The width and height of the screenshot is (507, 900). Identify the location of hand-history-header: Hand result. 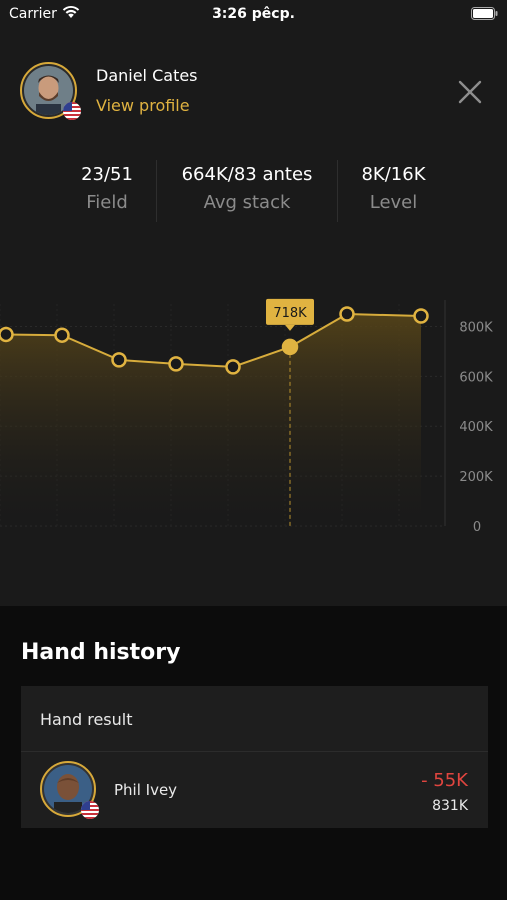
(254, 719).